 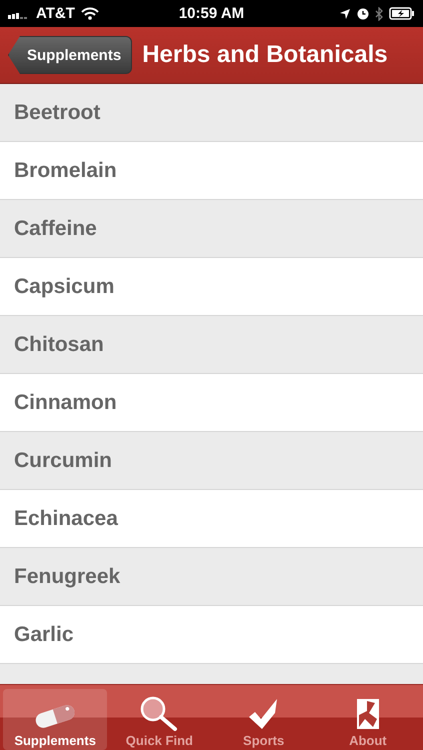 I want to click on carrier-name: AT&T, so click(x=55, y=13).